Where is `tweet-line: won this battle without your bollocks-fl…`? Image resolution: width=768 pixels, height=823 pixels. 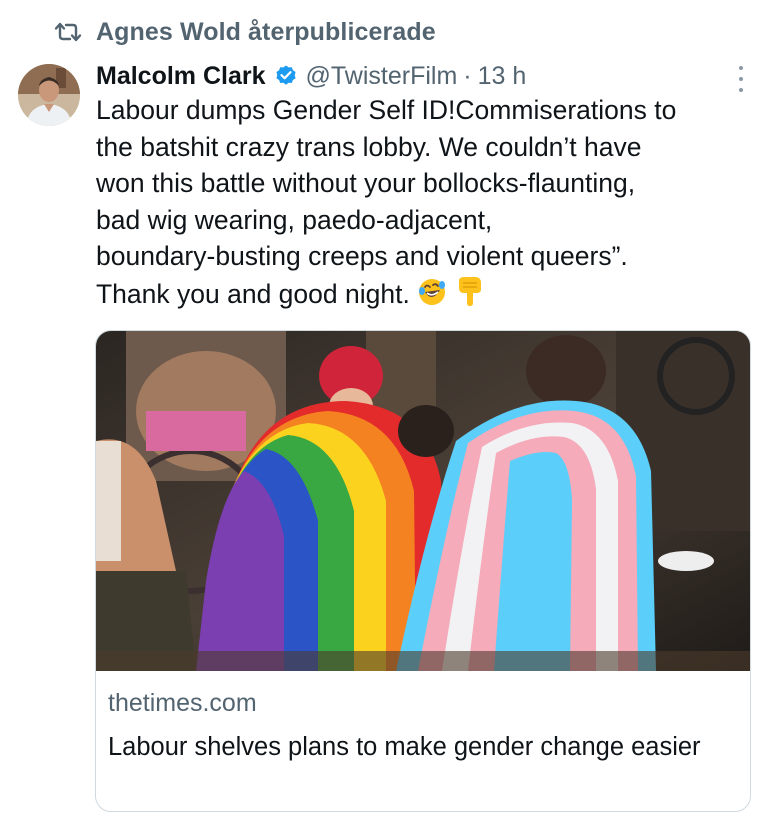 tweet-line: won this battle without your bollocks-fl… is located at coordinates (366, 183).